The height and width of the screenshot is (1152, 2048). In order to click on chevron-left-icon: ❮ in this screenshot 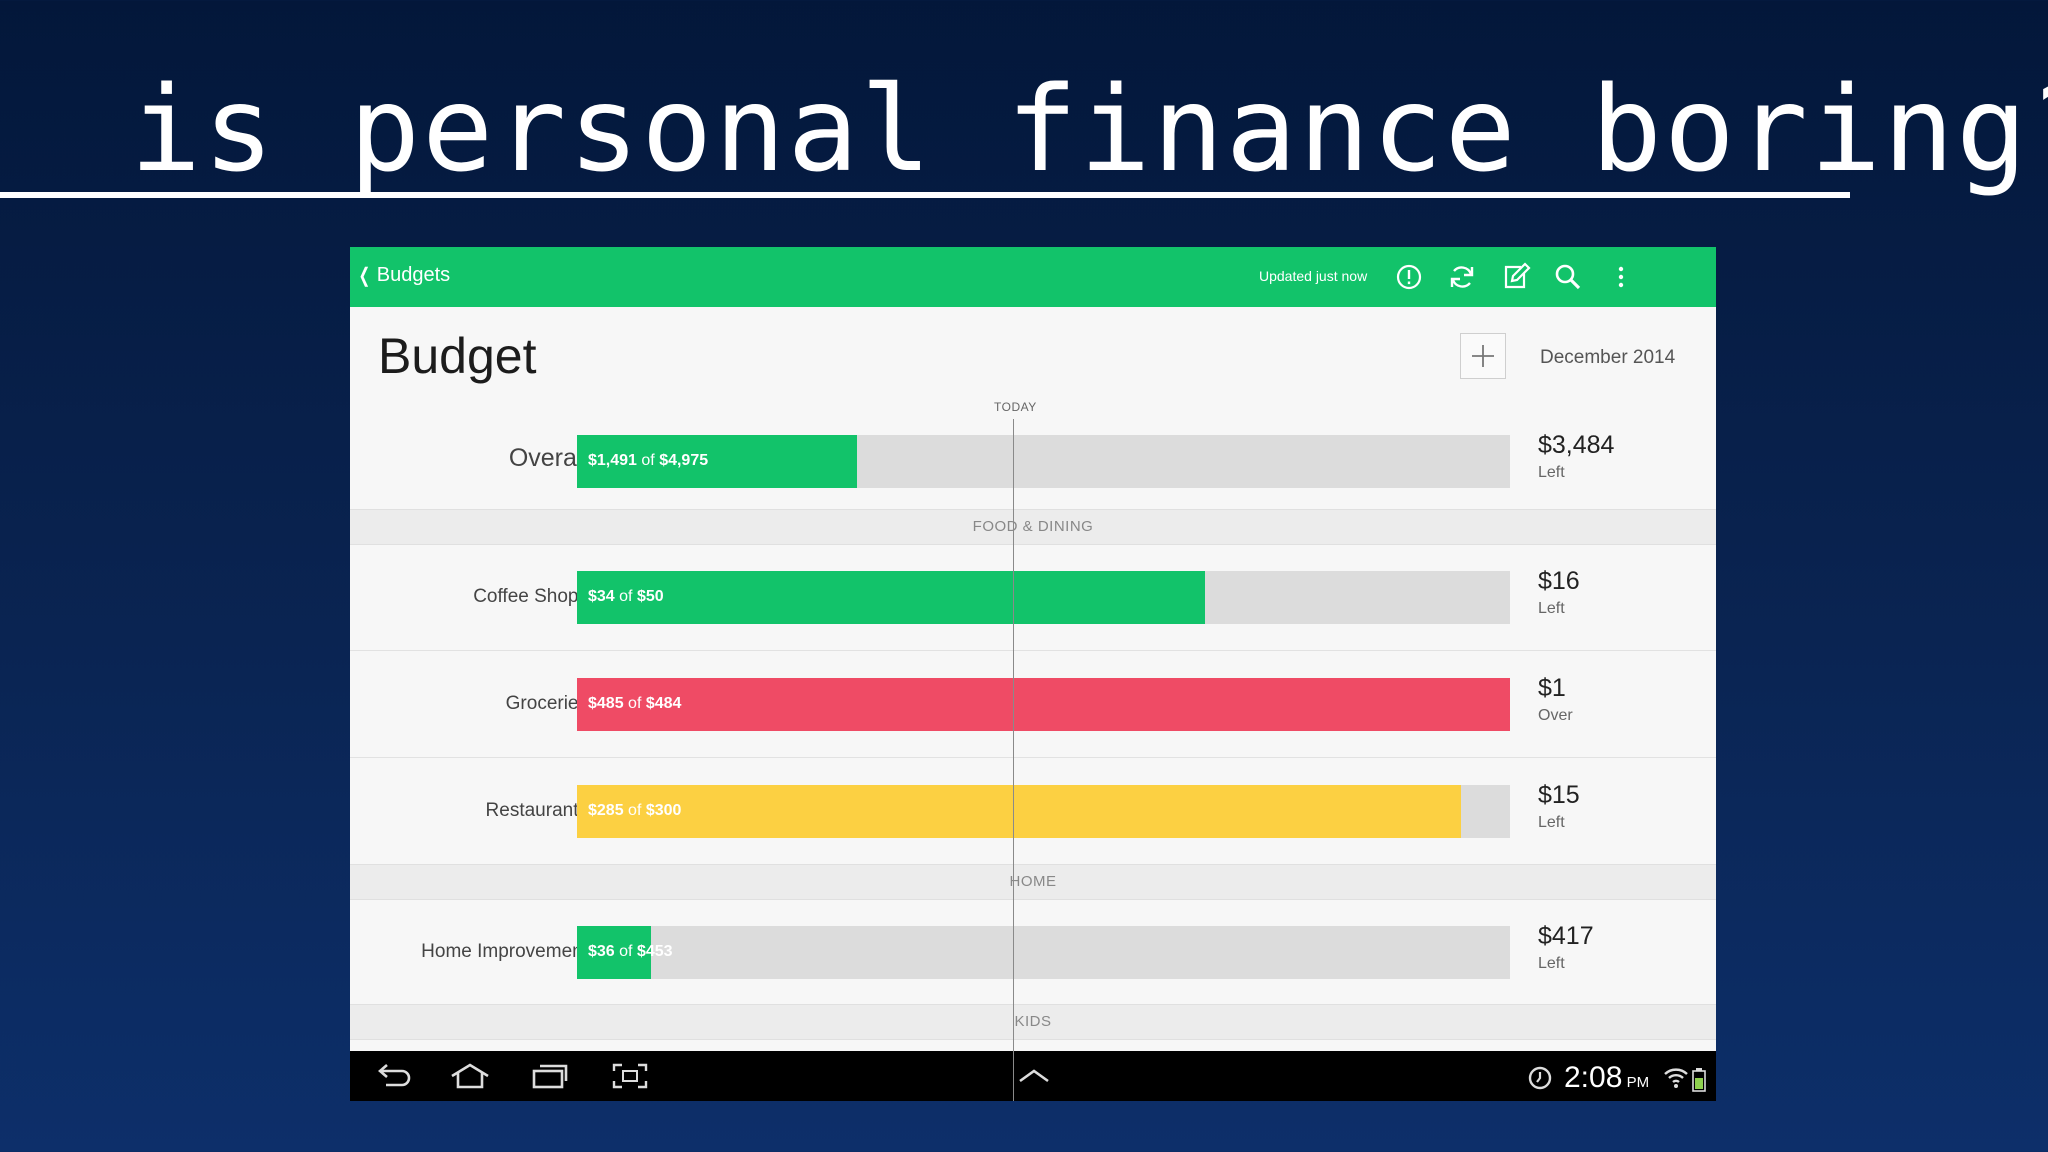, I will do `click(364, 276)`.